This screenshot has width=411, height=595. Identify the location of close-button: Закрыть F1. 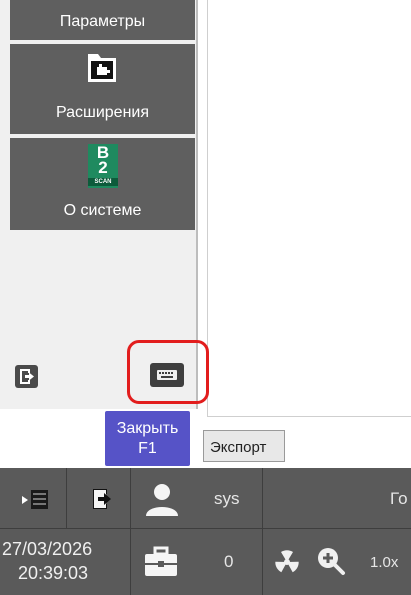
(147, 438).